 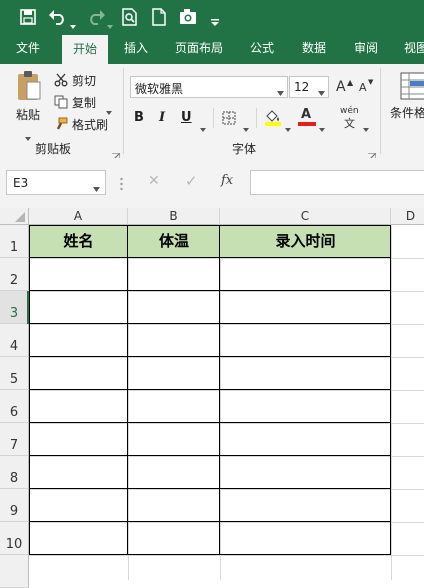 I want to click on clipboard-group-label: 剪贴板, so click(x=53, y=149).